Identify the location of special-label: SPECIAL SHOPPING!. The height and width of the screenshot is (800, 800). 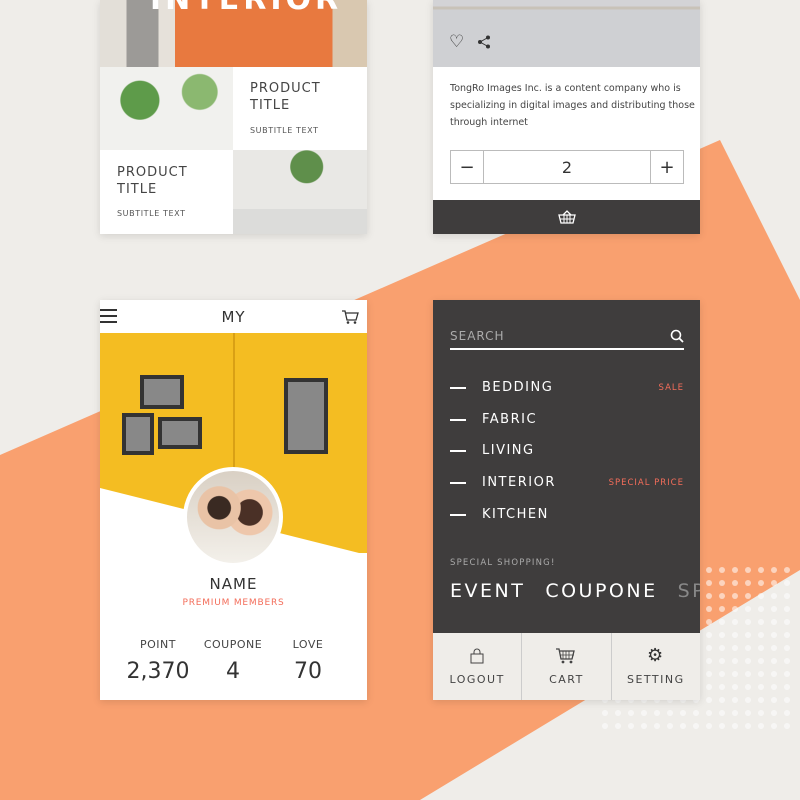
(503, 563).